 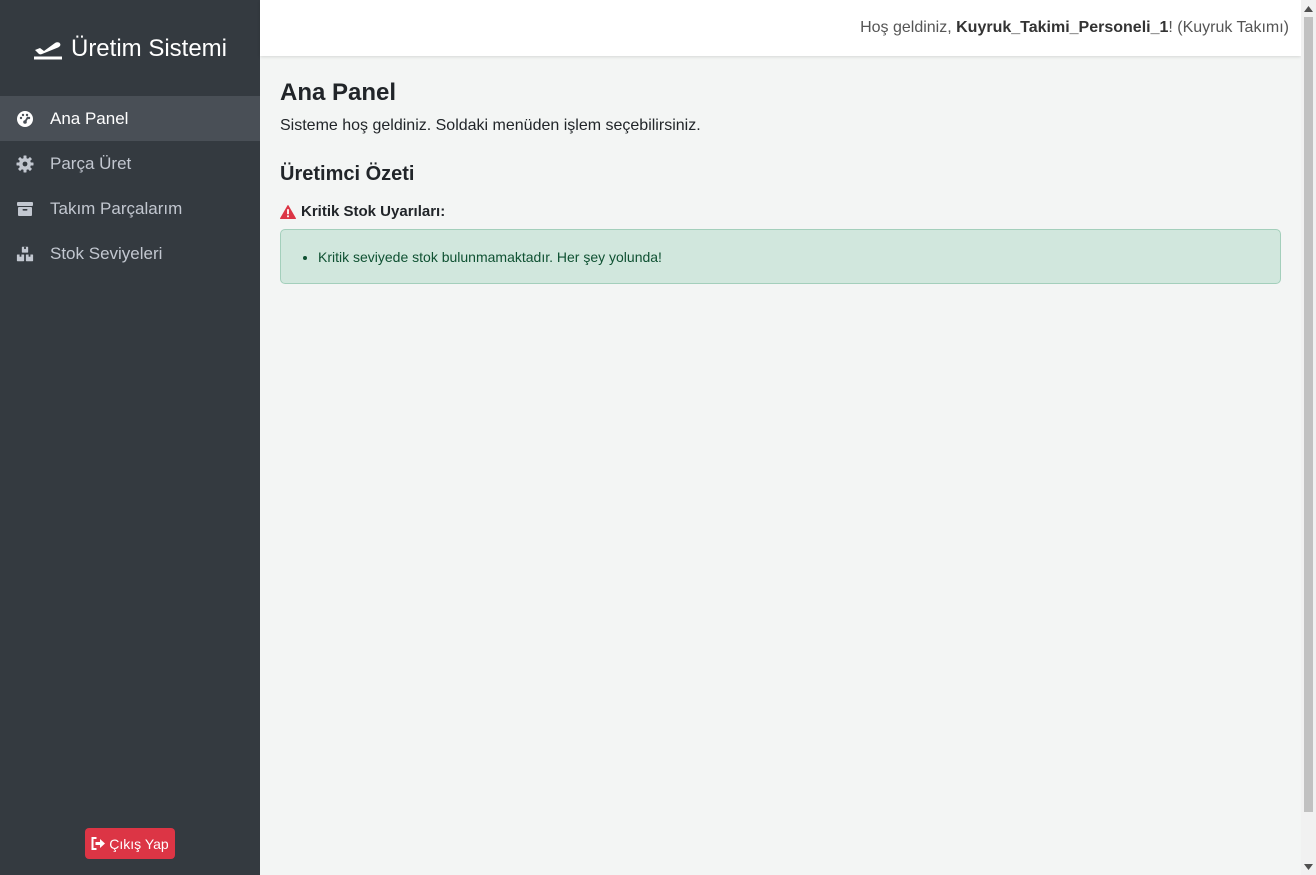 What do you see at coordinates (106, 253) in the screenshot?
I see `sidebar-item-label: Stok Seviyeleri` at bounding box center [106, 253].